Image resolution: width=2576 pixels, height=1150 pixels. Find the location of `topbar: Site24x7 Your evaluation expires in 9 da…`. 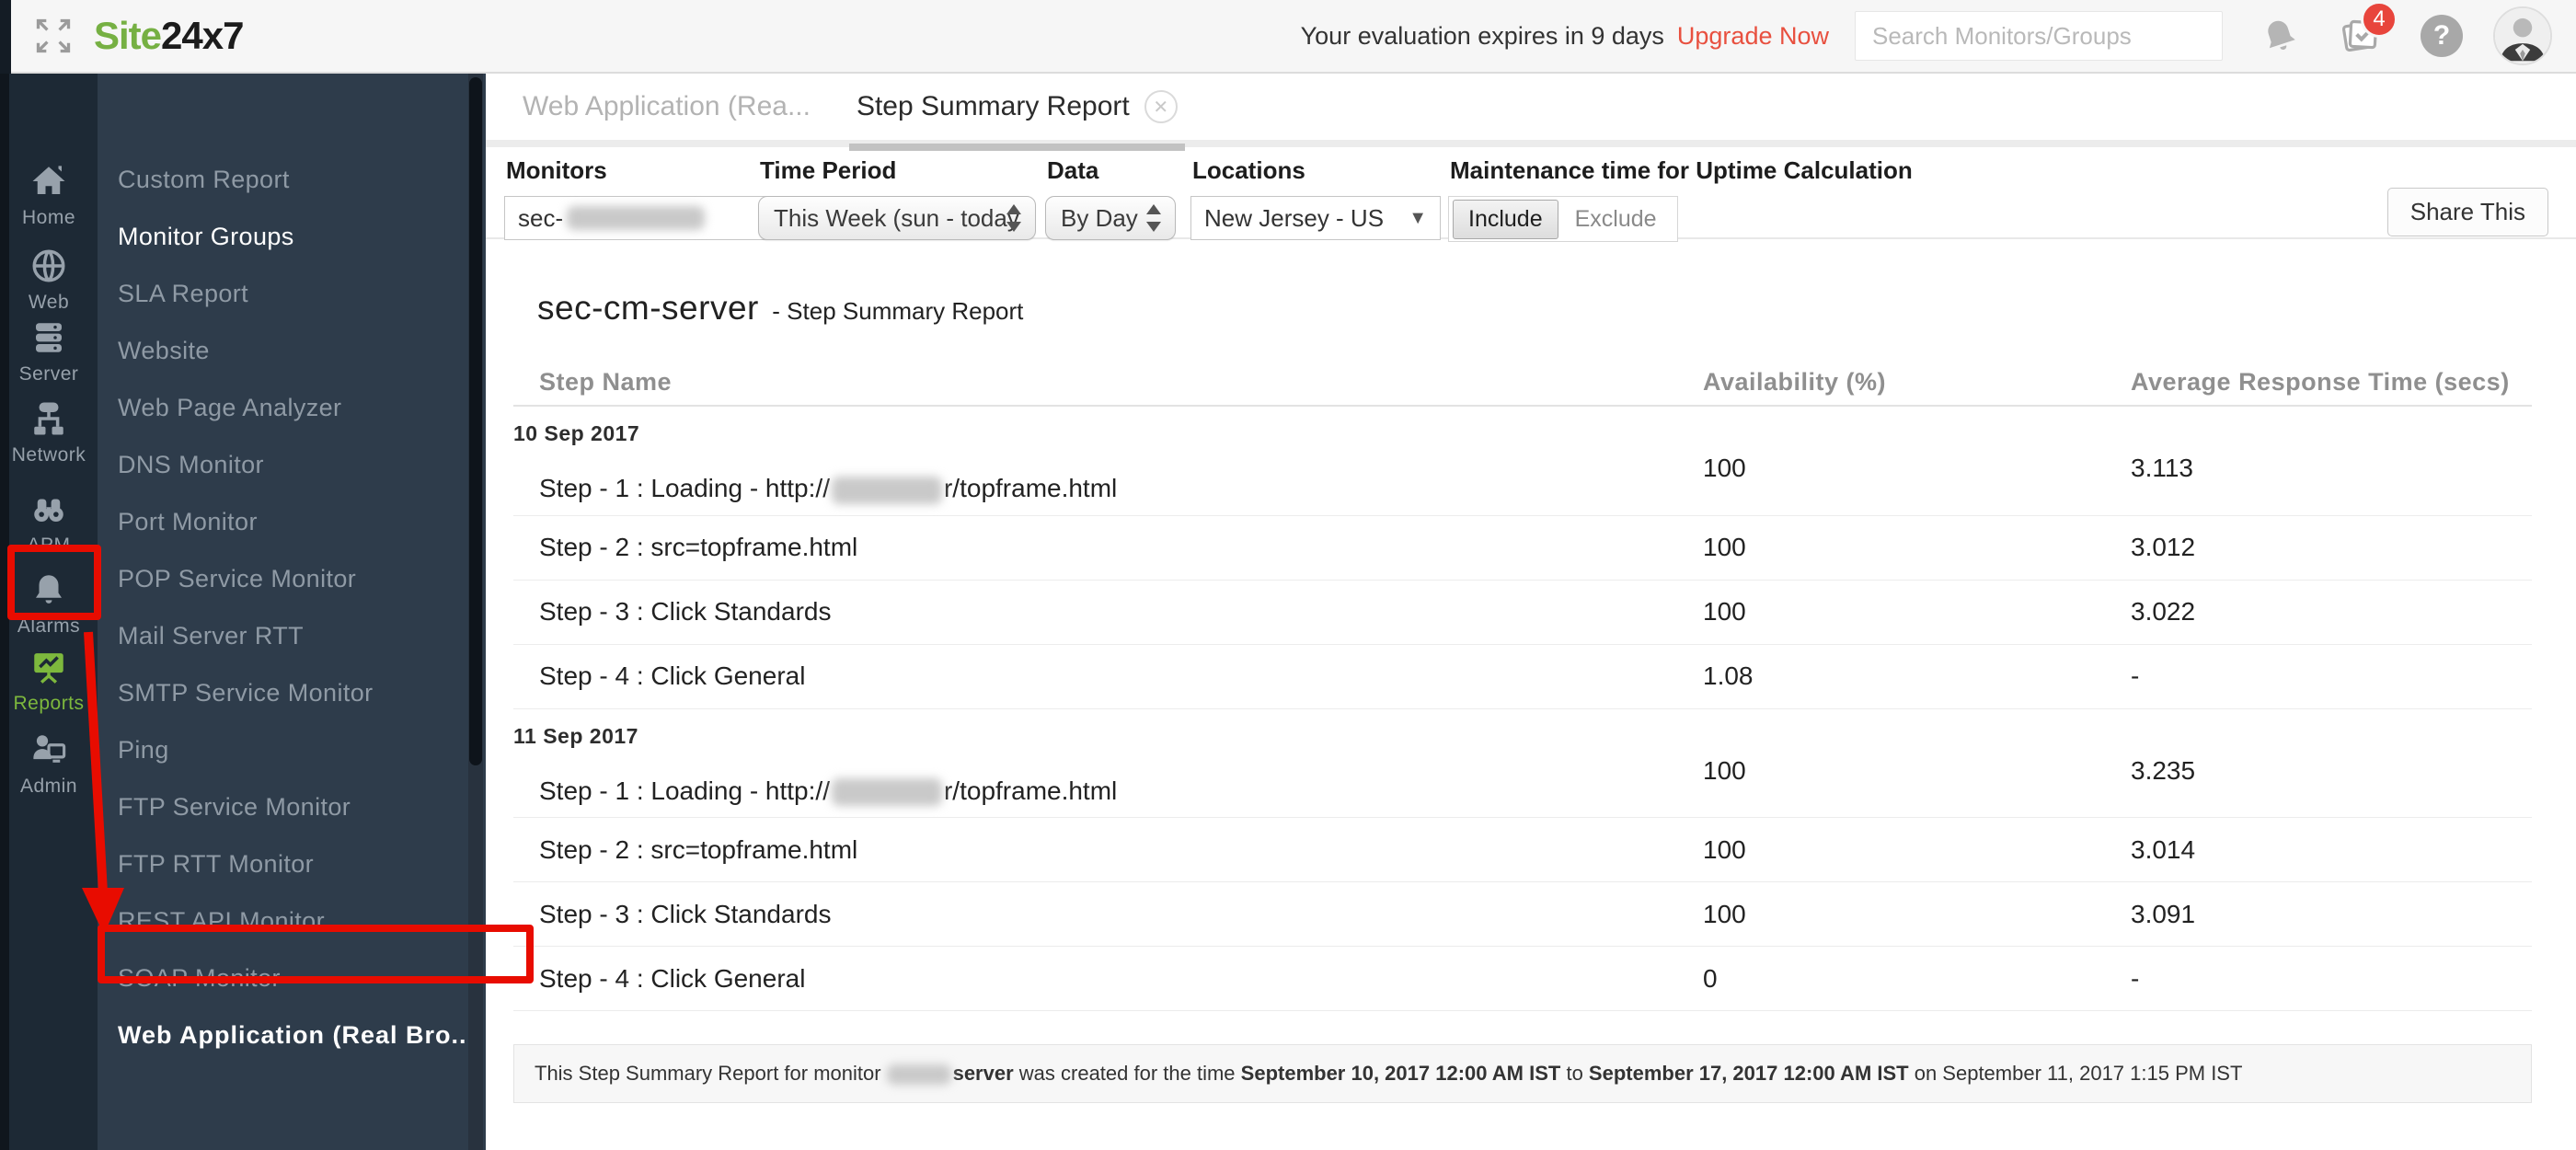

topbar: Site24x7 Your evaluation expires in 9 da… is located at coordinates (1288, 37).